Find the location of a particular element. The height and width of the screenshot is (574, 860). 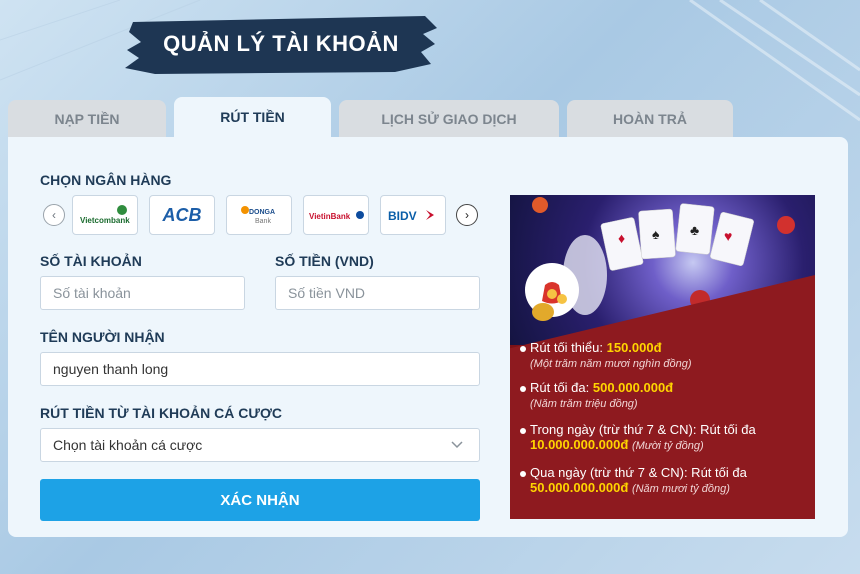

gold-coin-icon is located at coordinates (543, 312).